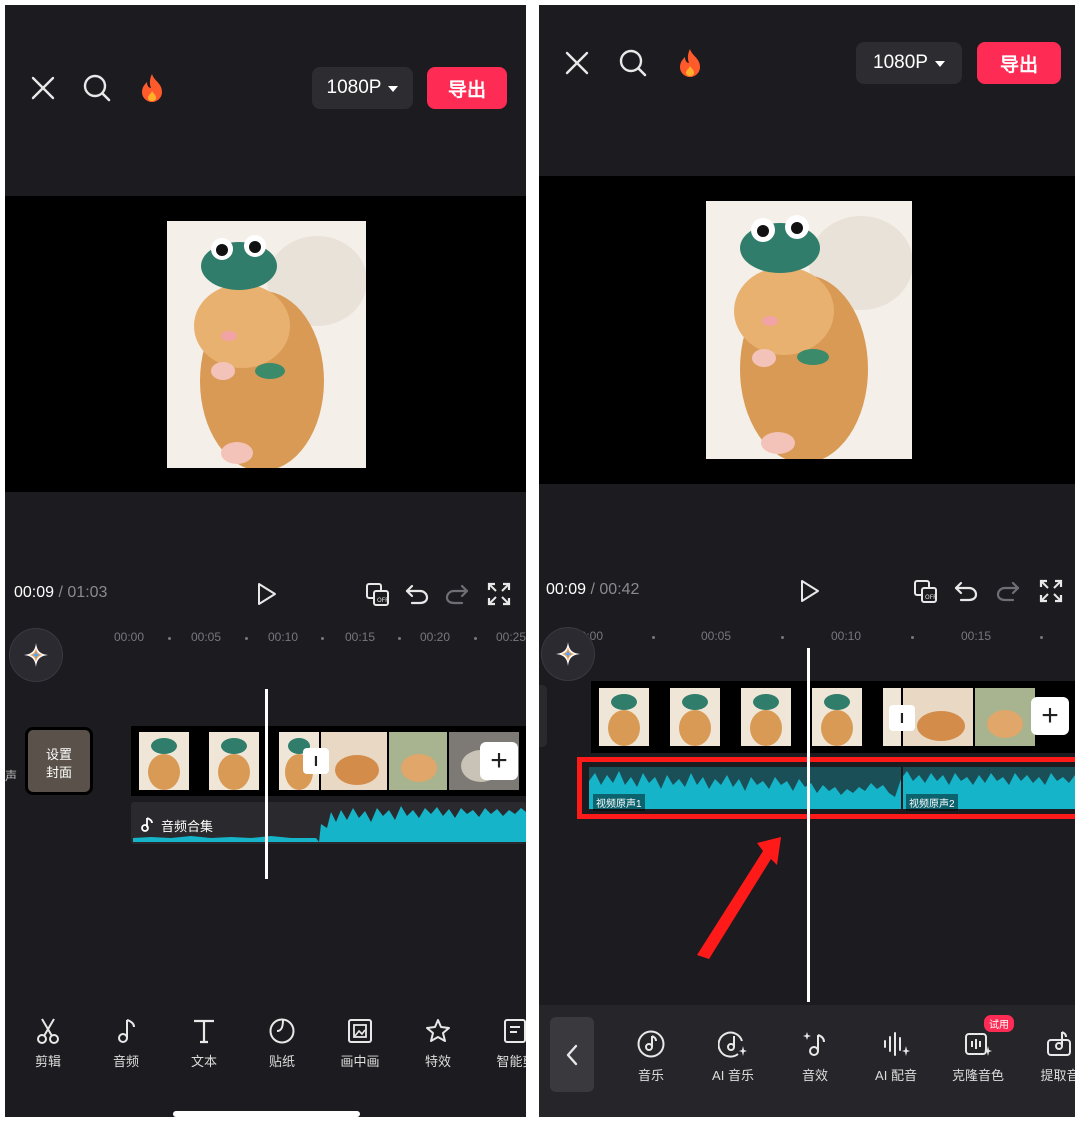  I want to click on set-cover-button: 设置 封面, so click(59, 761).